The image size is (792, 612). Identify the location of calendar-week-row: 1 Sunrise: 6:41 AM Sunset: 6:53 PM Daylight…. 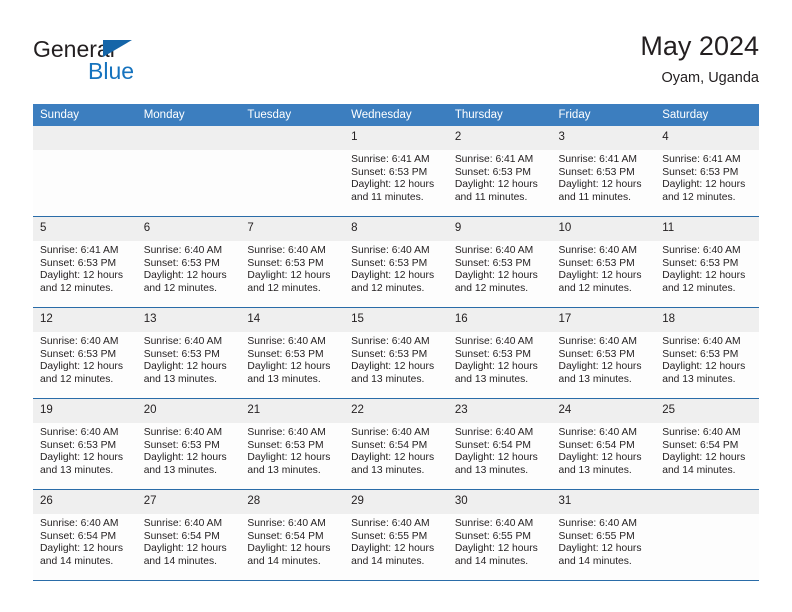
(396, 171).